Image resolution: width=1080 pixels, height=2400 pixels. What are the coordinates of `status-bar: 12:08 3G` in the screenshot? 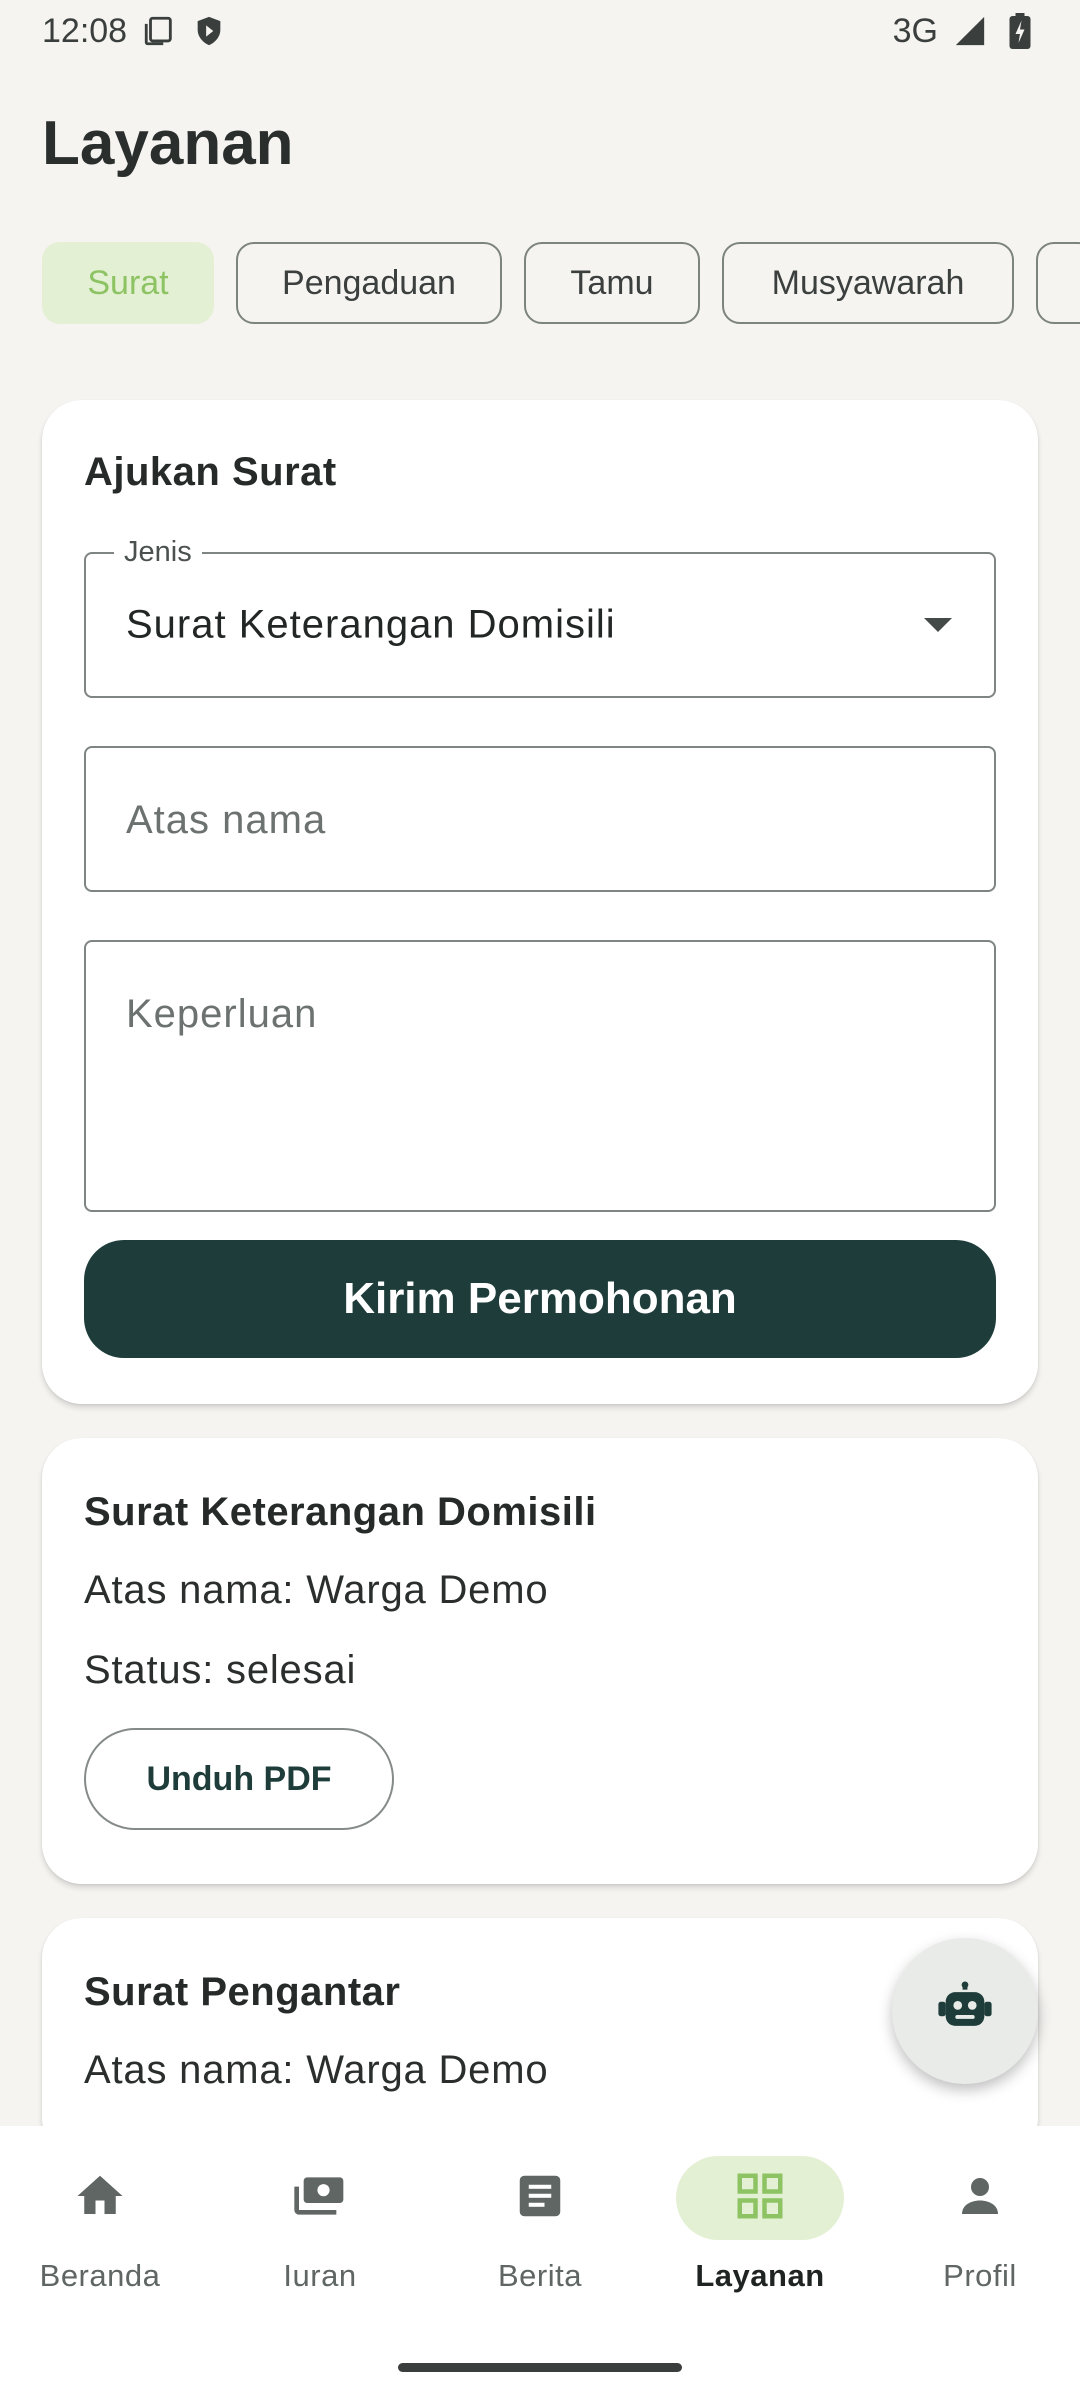 It's located at (540, 31).